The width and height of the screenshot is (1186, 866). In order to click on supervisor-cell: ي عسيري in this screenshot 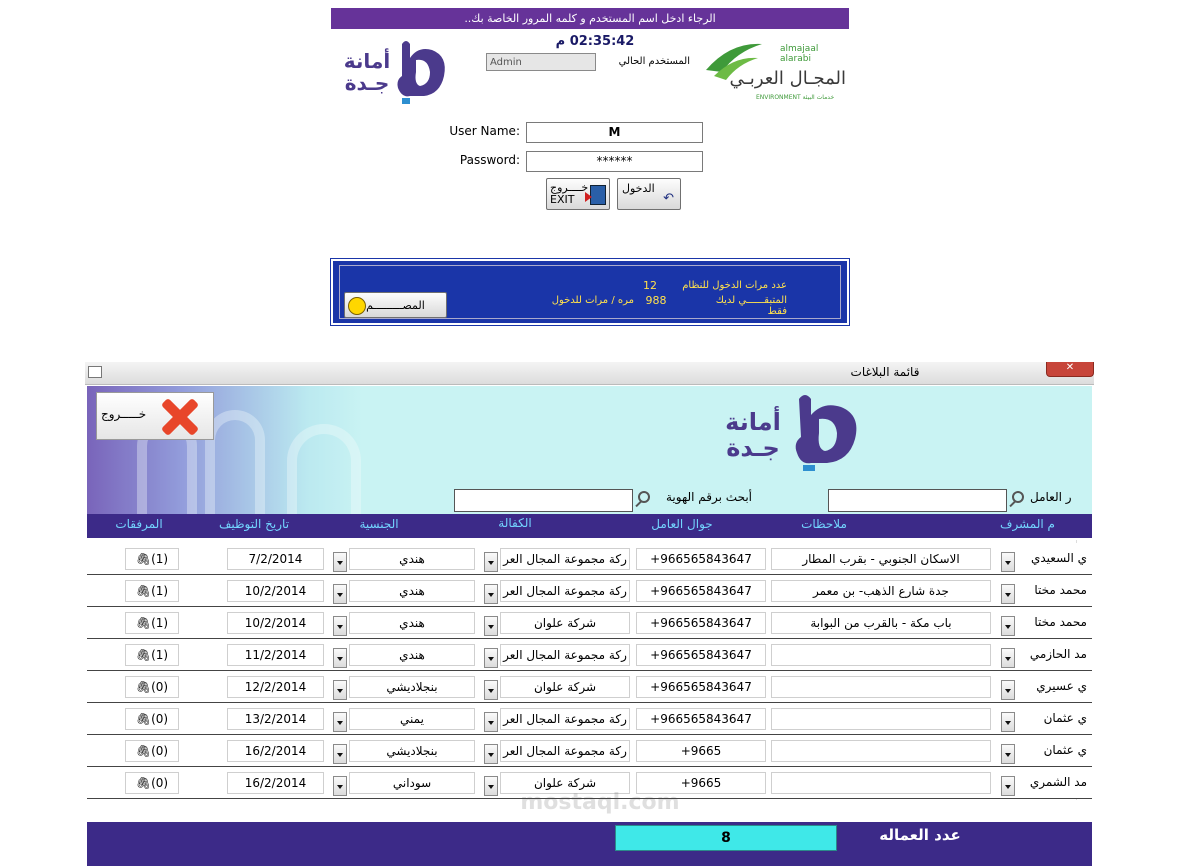, I will do `click(1052, 687)`.